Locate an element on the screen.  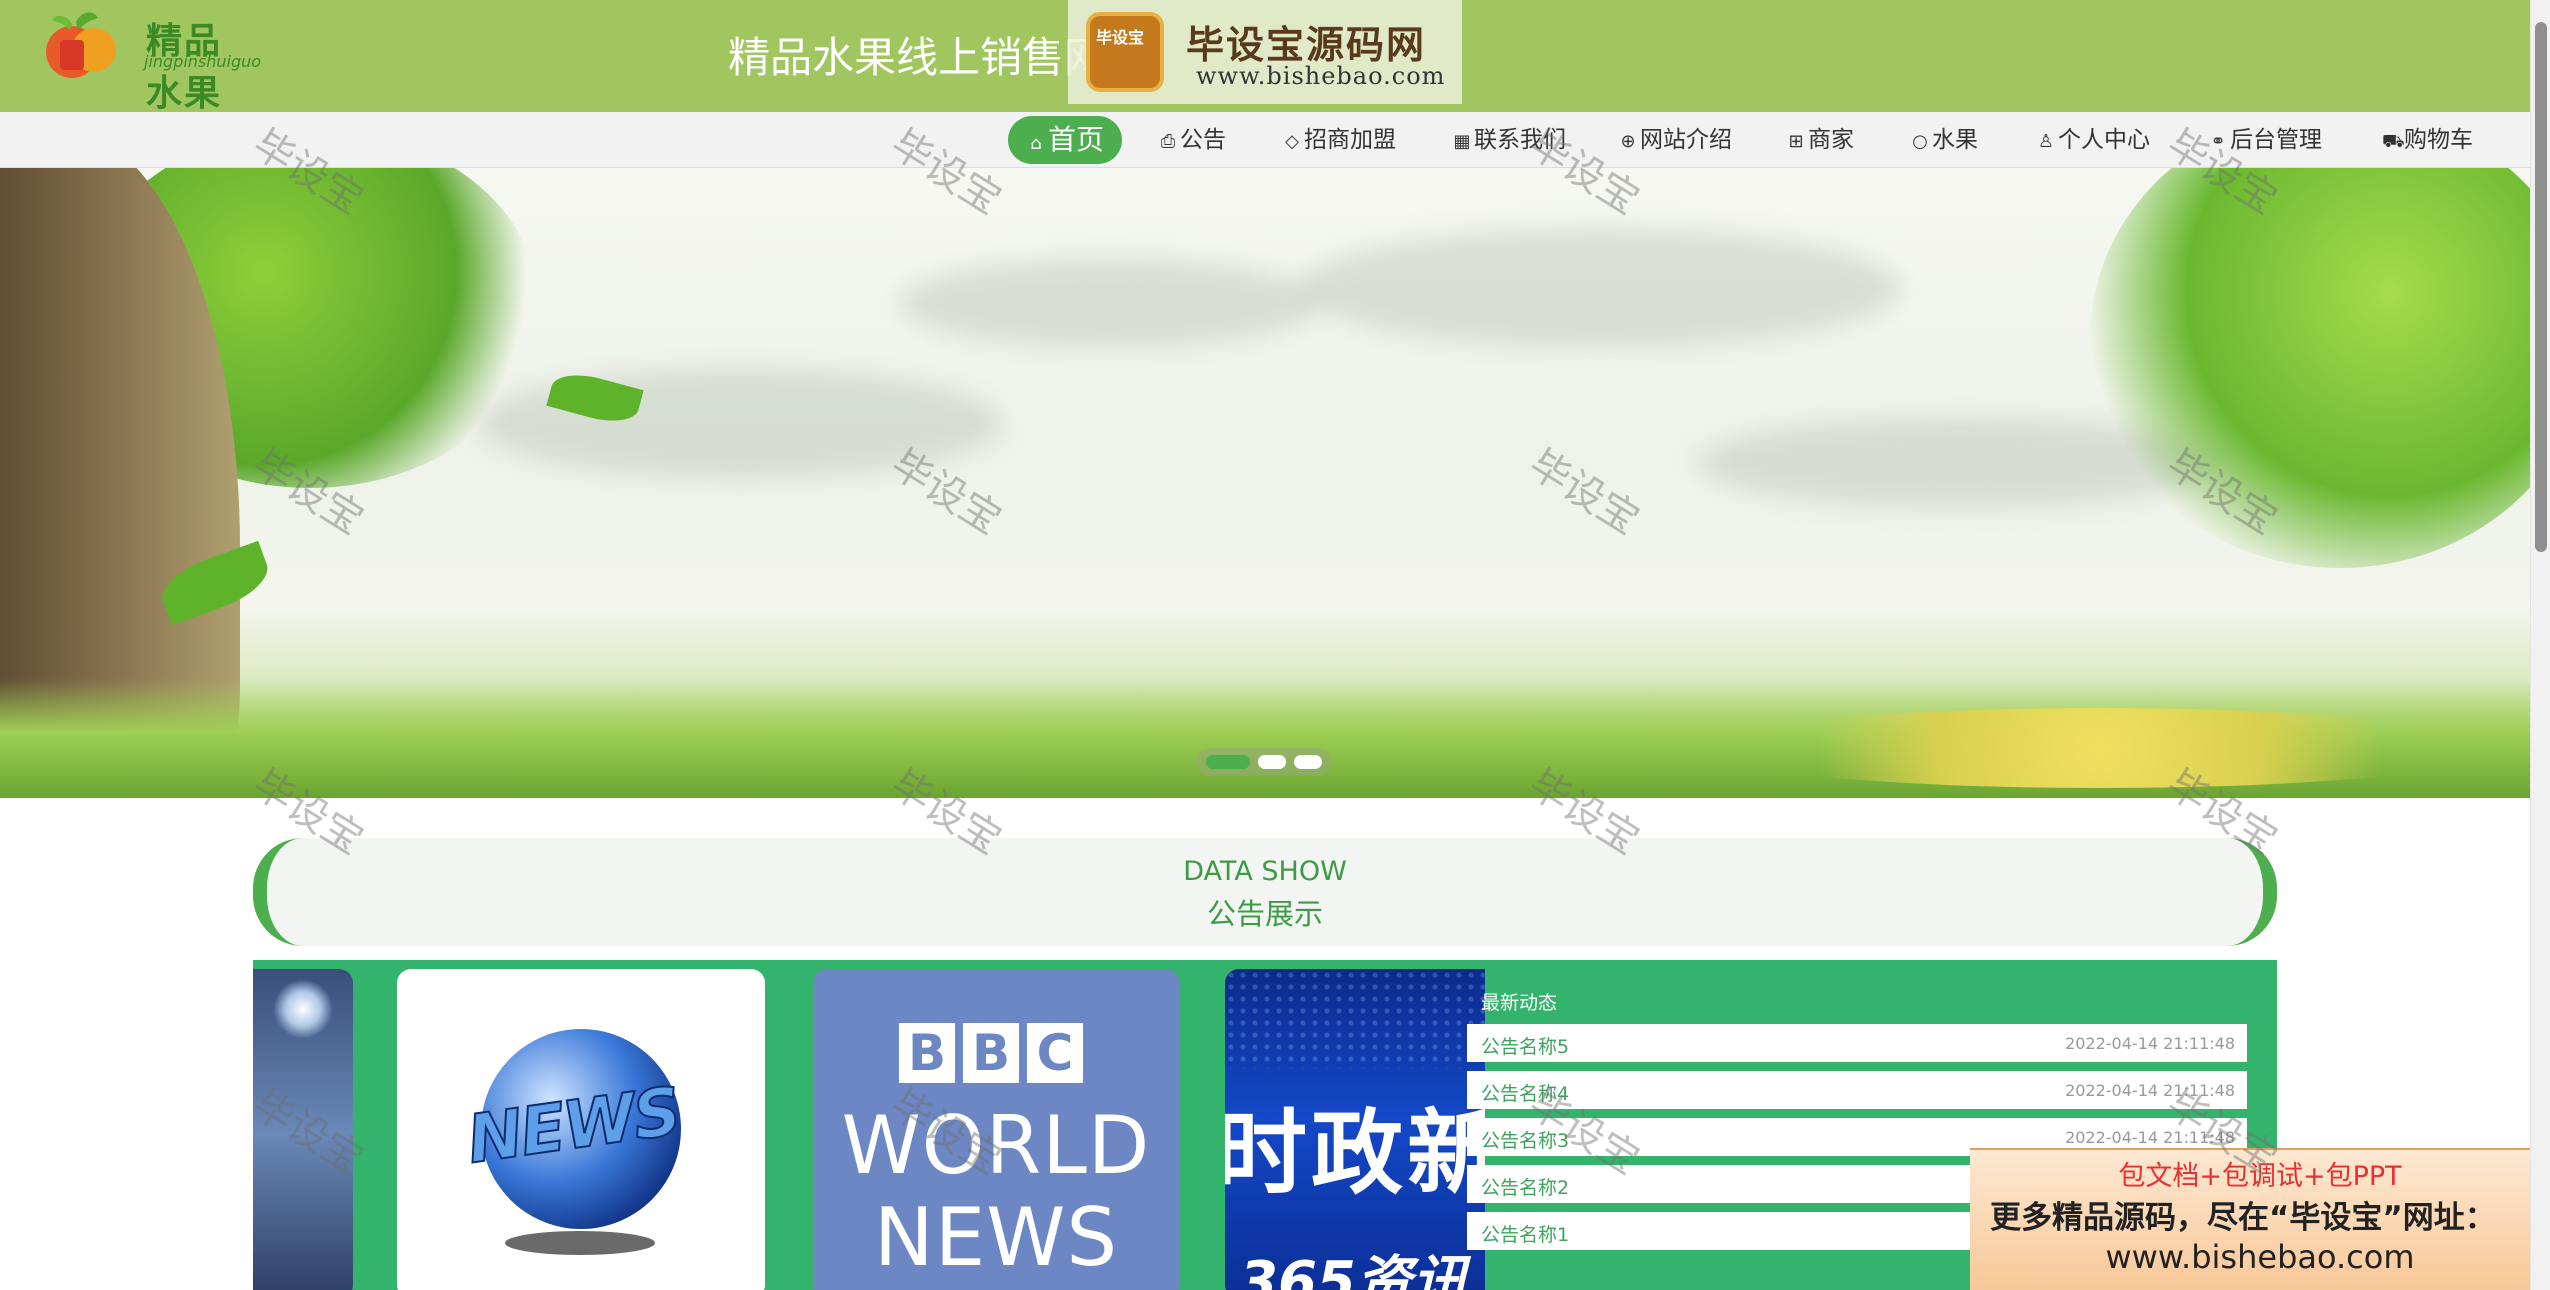
watermark-badge: 毕设宝 毕设宝源码网 www.bishebao.com is located at coordinates (1265, 52).